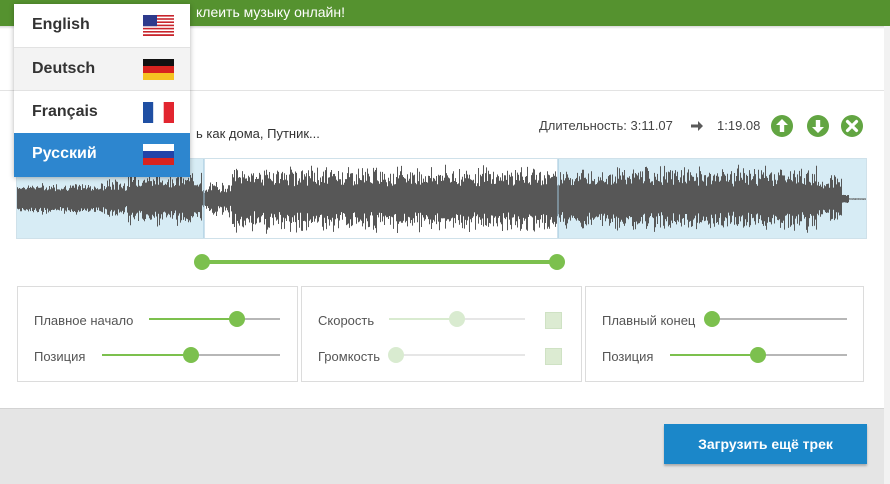 The image size is (890, 484). Describe the element at coordinates (649, 320) in the screenshot. I see `fade-out-label: Плавный конец` at that location.